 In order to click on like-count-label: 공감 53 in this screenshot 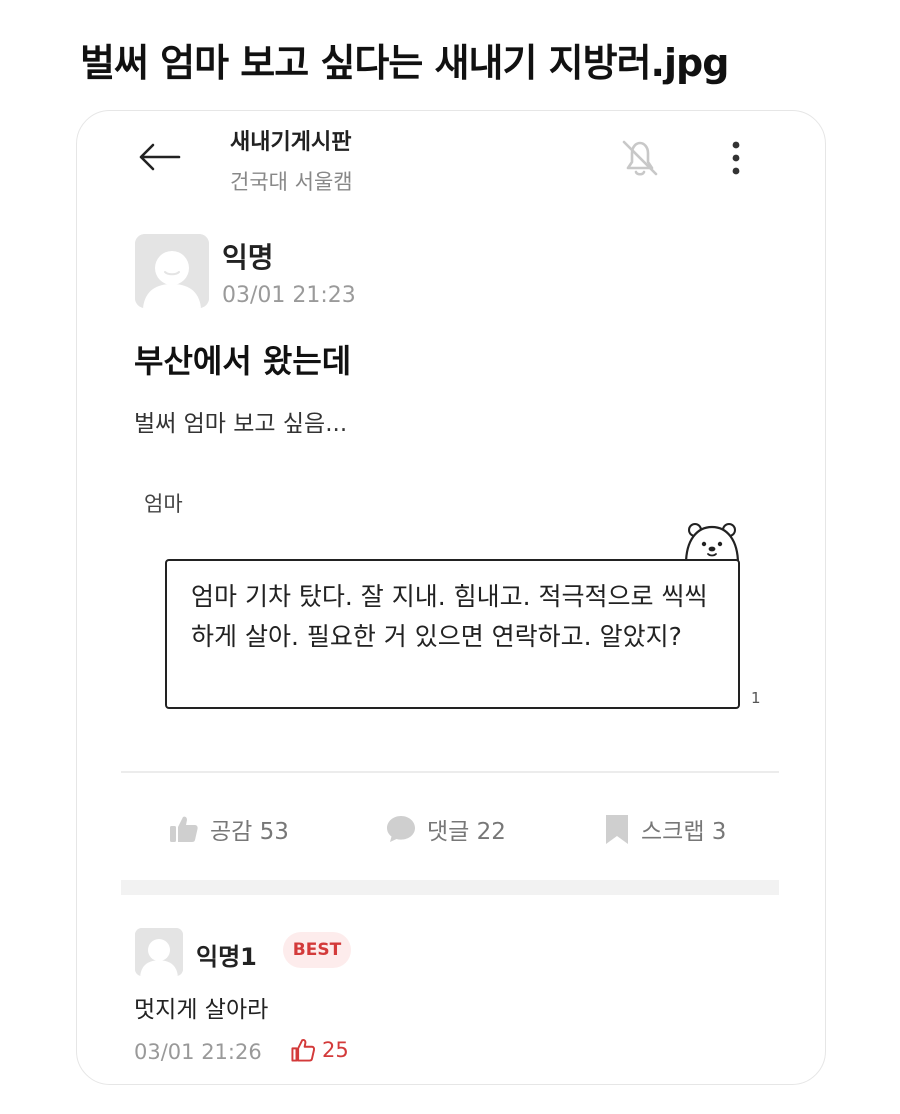, I will do `click(249, 832)`.